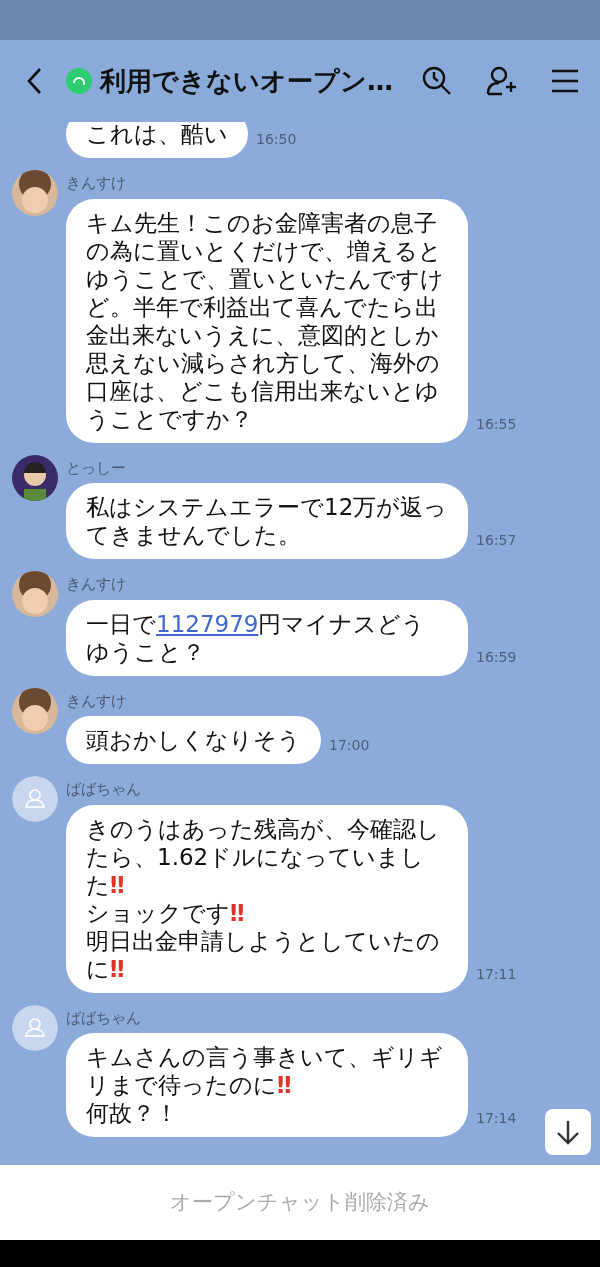  What do you see at coordinates (300, 1202) in the screenshot?
I see `chat-deleted-notice: オープンチャット削除済み` at bounding box center [300, 1202].